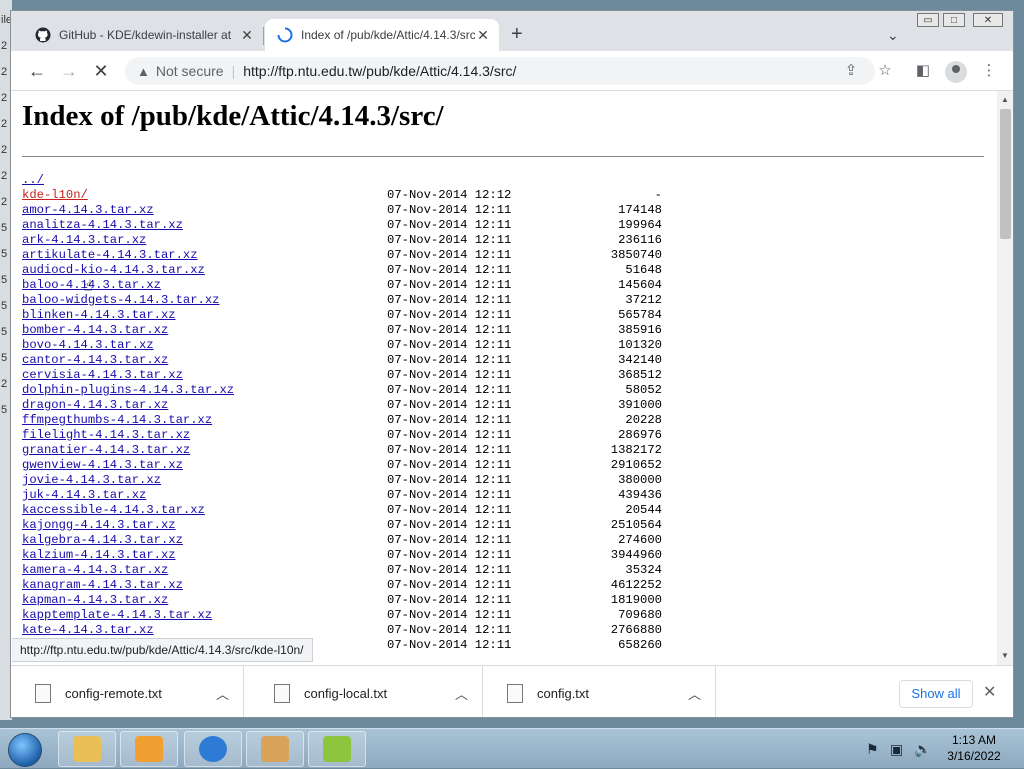  What do you see at coordinates (99, 525) in the screenshot?
I see `file-link: kajongg-4.14.3.tar.xz` at bounding box center [99, 525].